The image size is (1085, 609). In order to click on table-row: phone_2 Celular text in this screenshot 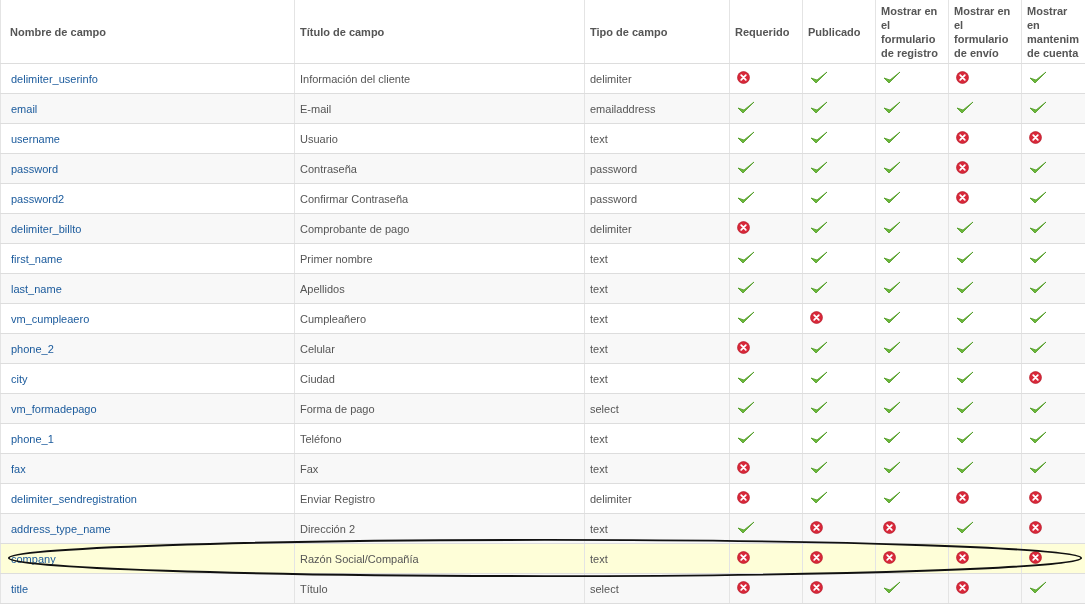, I will do `click(542, 348)`.